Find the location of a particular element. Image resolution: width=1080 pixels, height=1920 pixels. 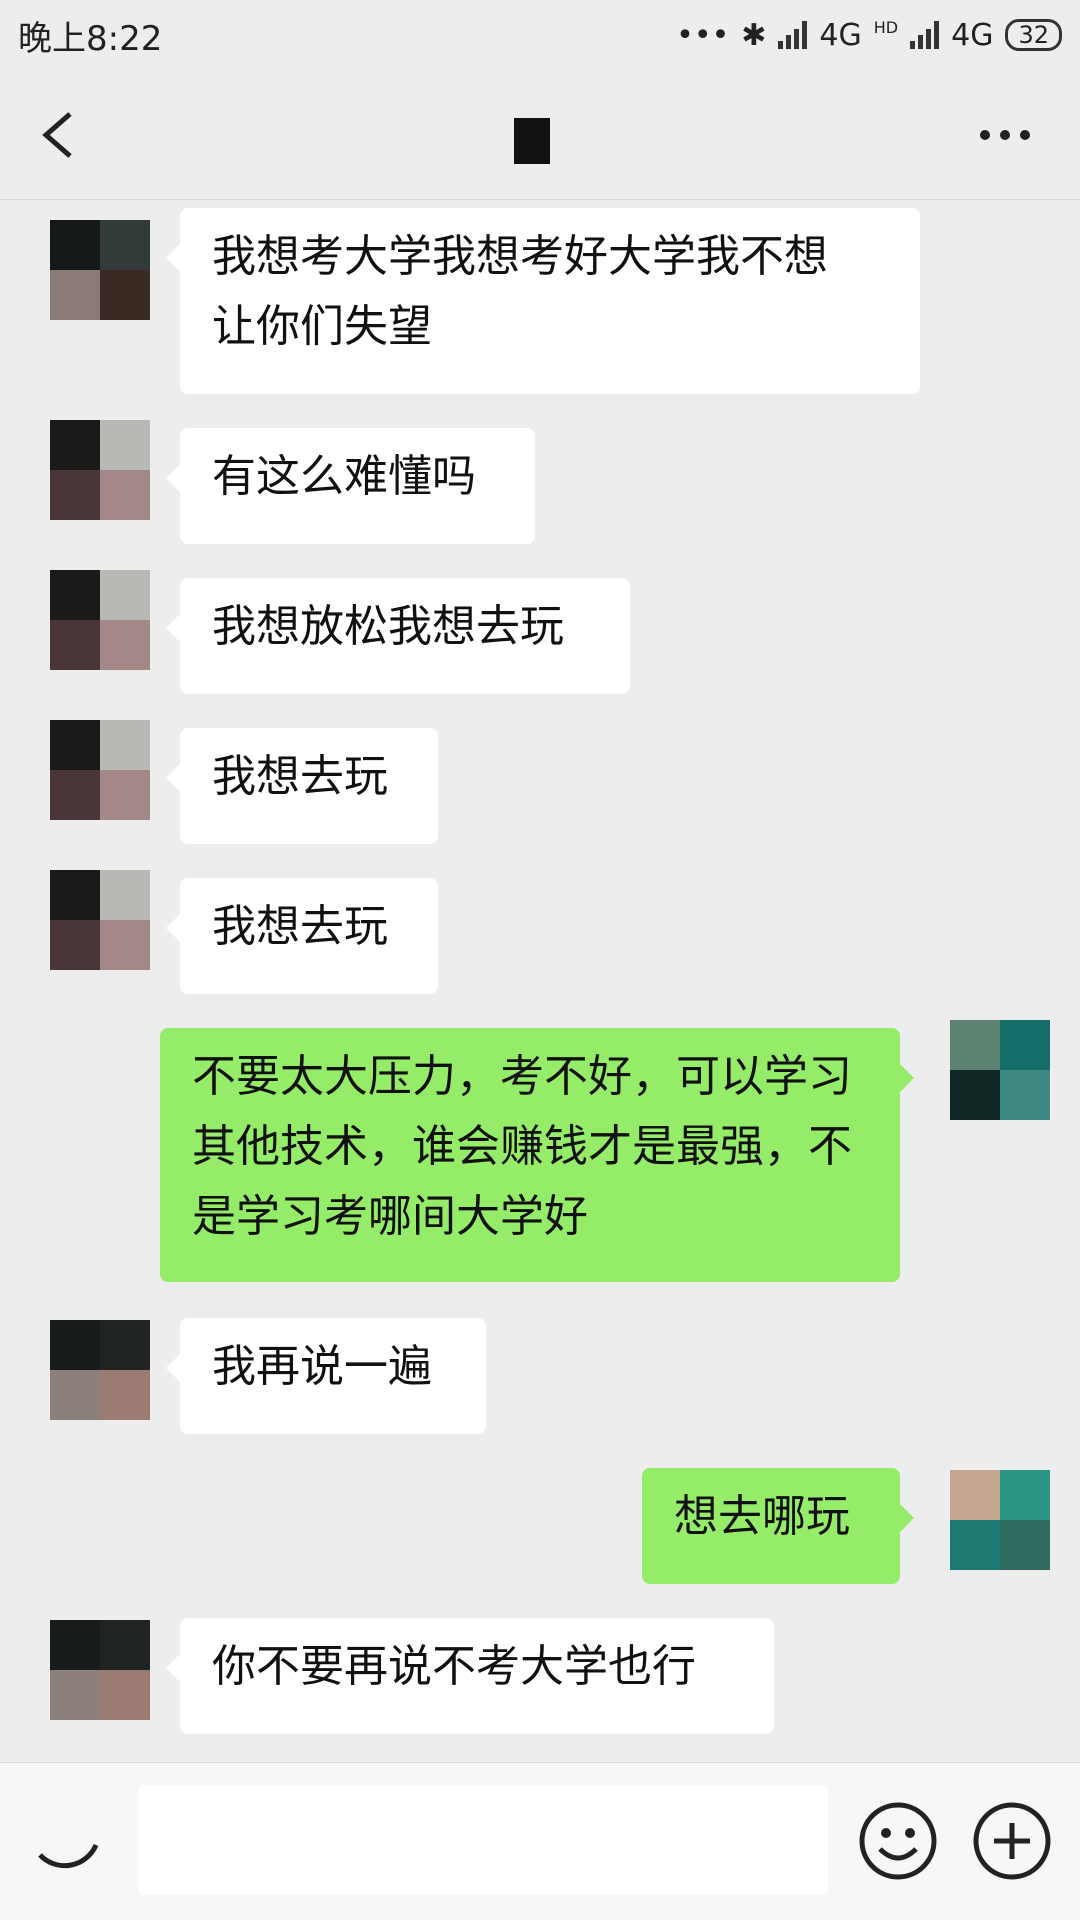

plus-button is located at coordinates (1012, 1841).